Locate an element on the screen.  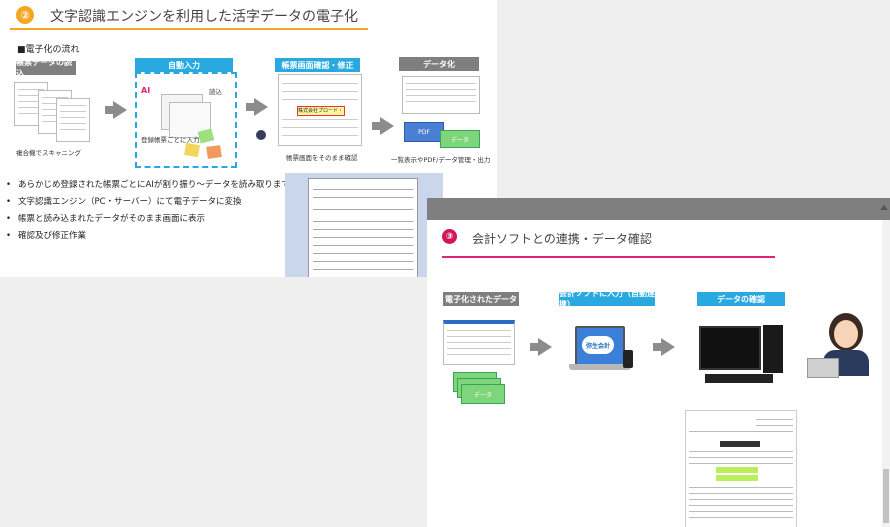
pc-tower-icon is located at coordinates (773, 349).